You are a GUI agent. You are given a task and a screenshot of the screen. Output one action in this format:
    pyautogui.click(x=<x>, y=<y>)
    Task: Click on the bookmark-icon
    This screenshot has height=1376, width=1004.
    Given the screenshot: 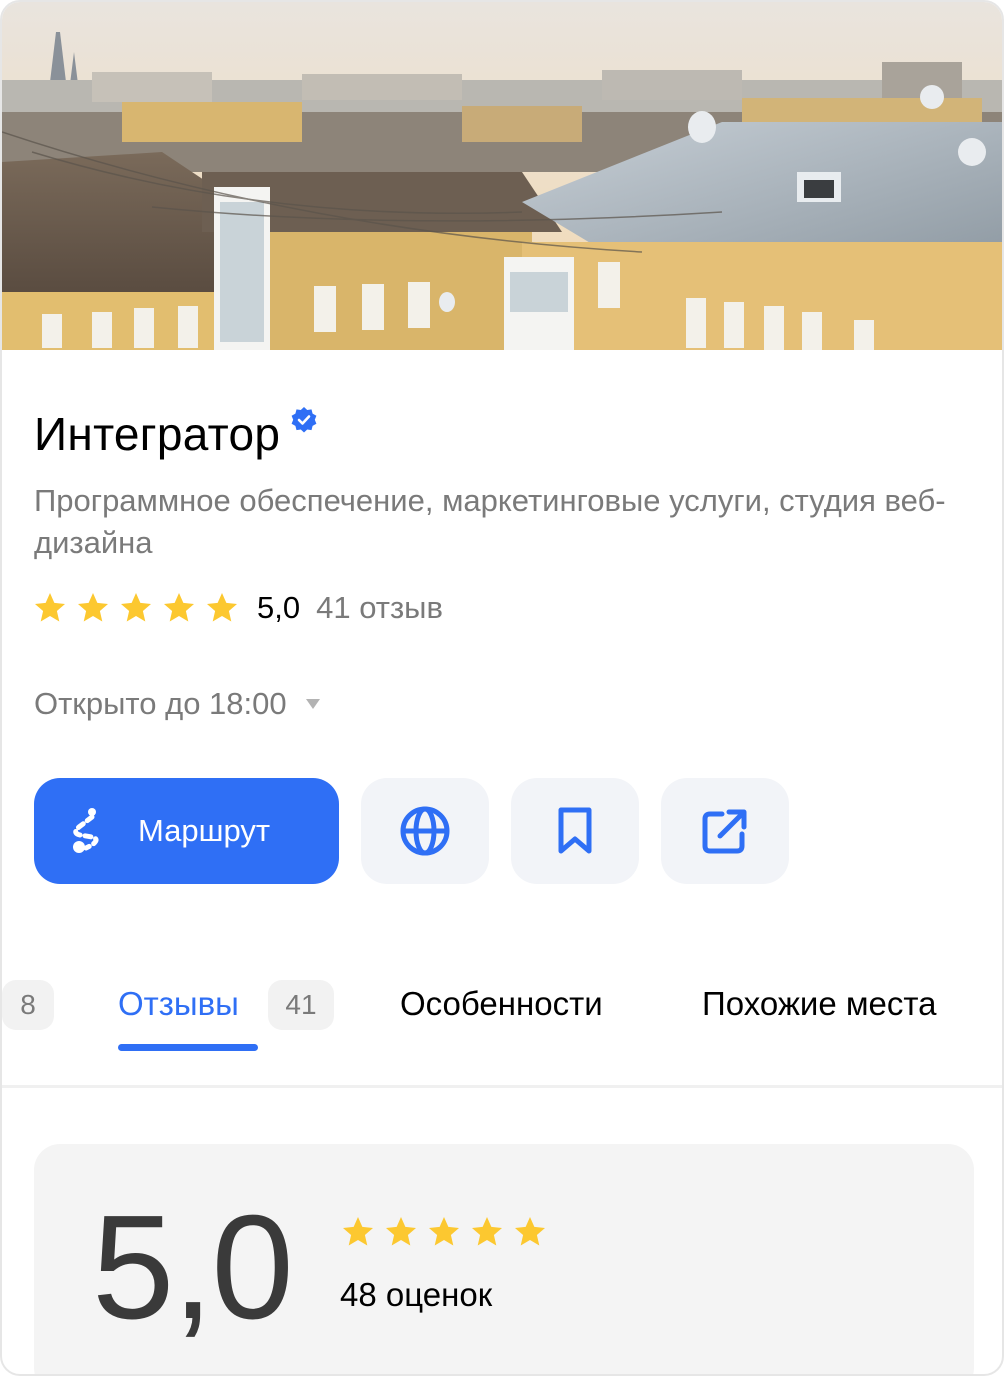 What is the action you would take?
    pyautogui.click(x=575, y=830)
    